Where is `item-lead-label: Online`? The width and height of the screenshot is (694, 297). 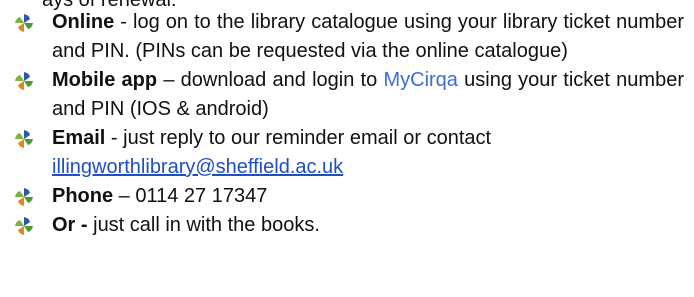
item-lead-label: Online is located at coordinates (83, 22).